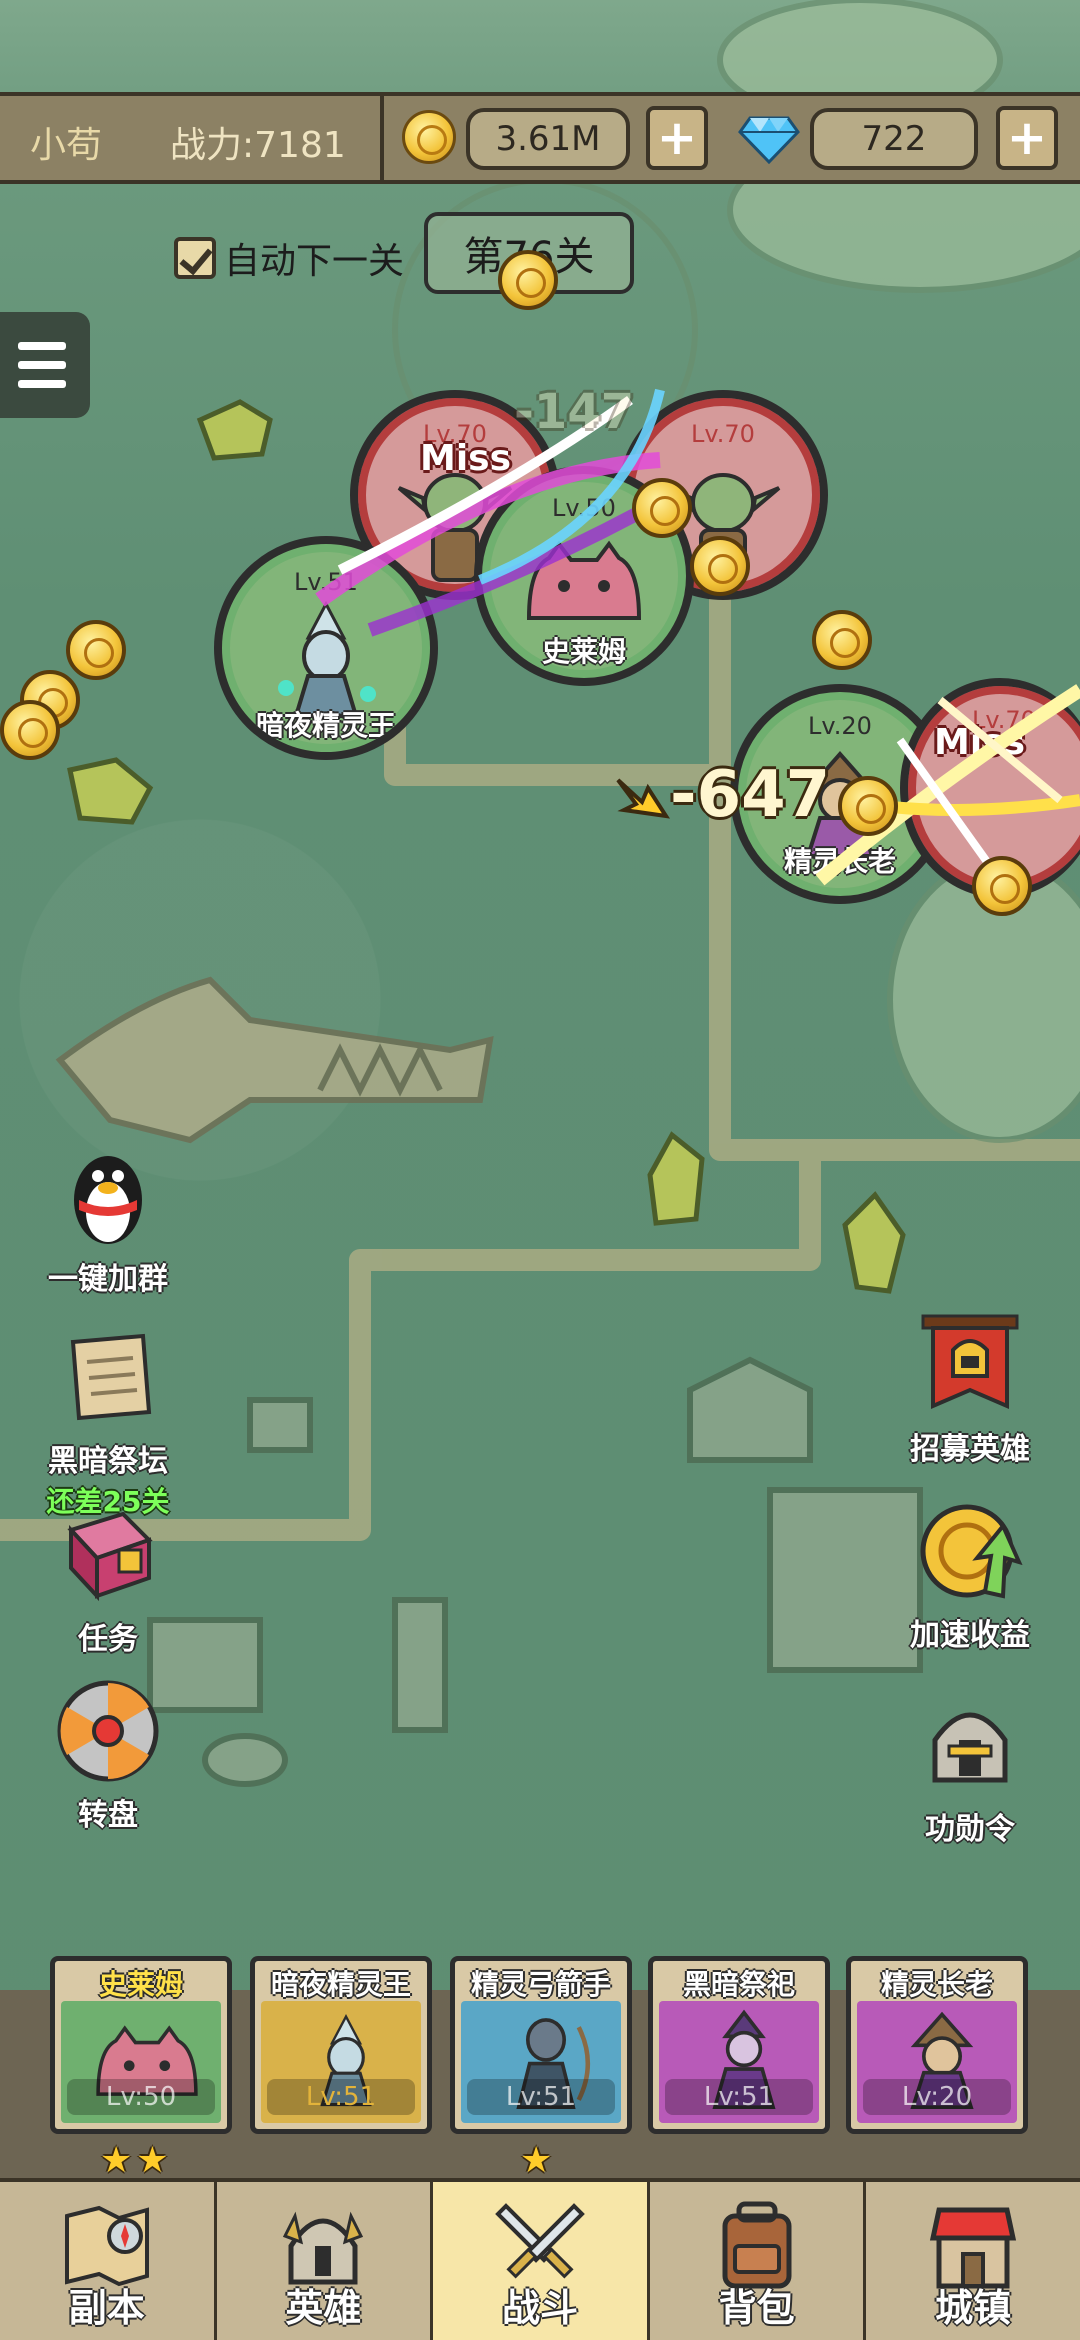 This screenshot has width=1080, height=2340. Describe the element at coordinates (106, 2308) in the screenshot. I see `tab-label: 副本` at that location.